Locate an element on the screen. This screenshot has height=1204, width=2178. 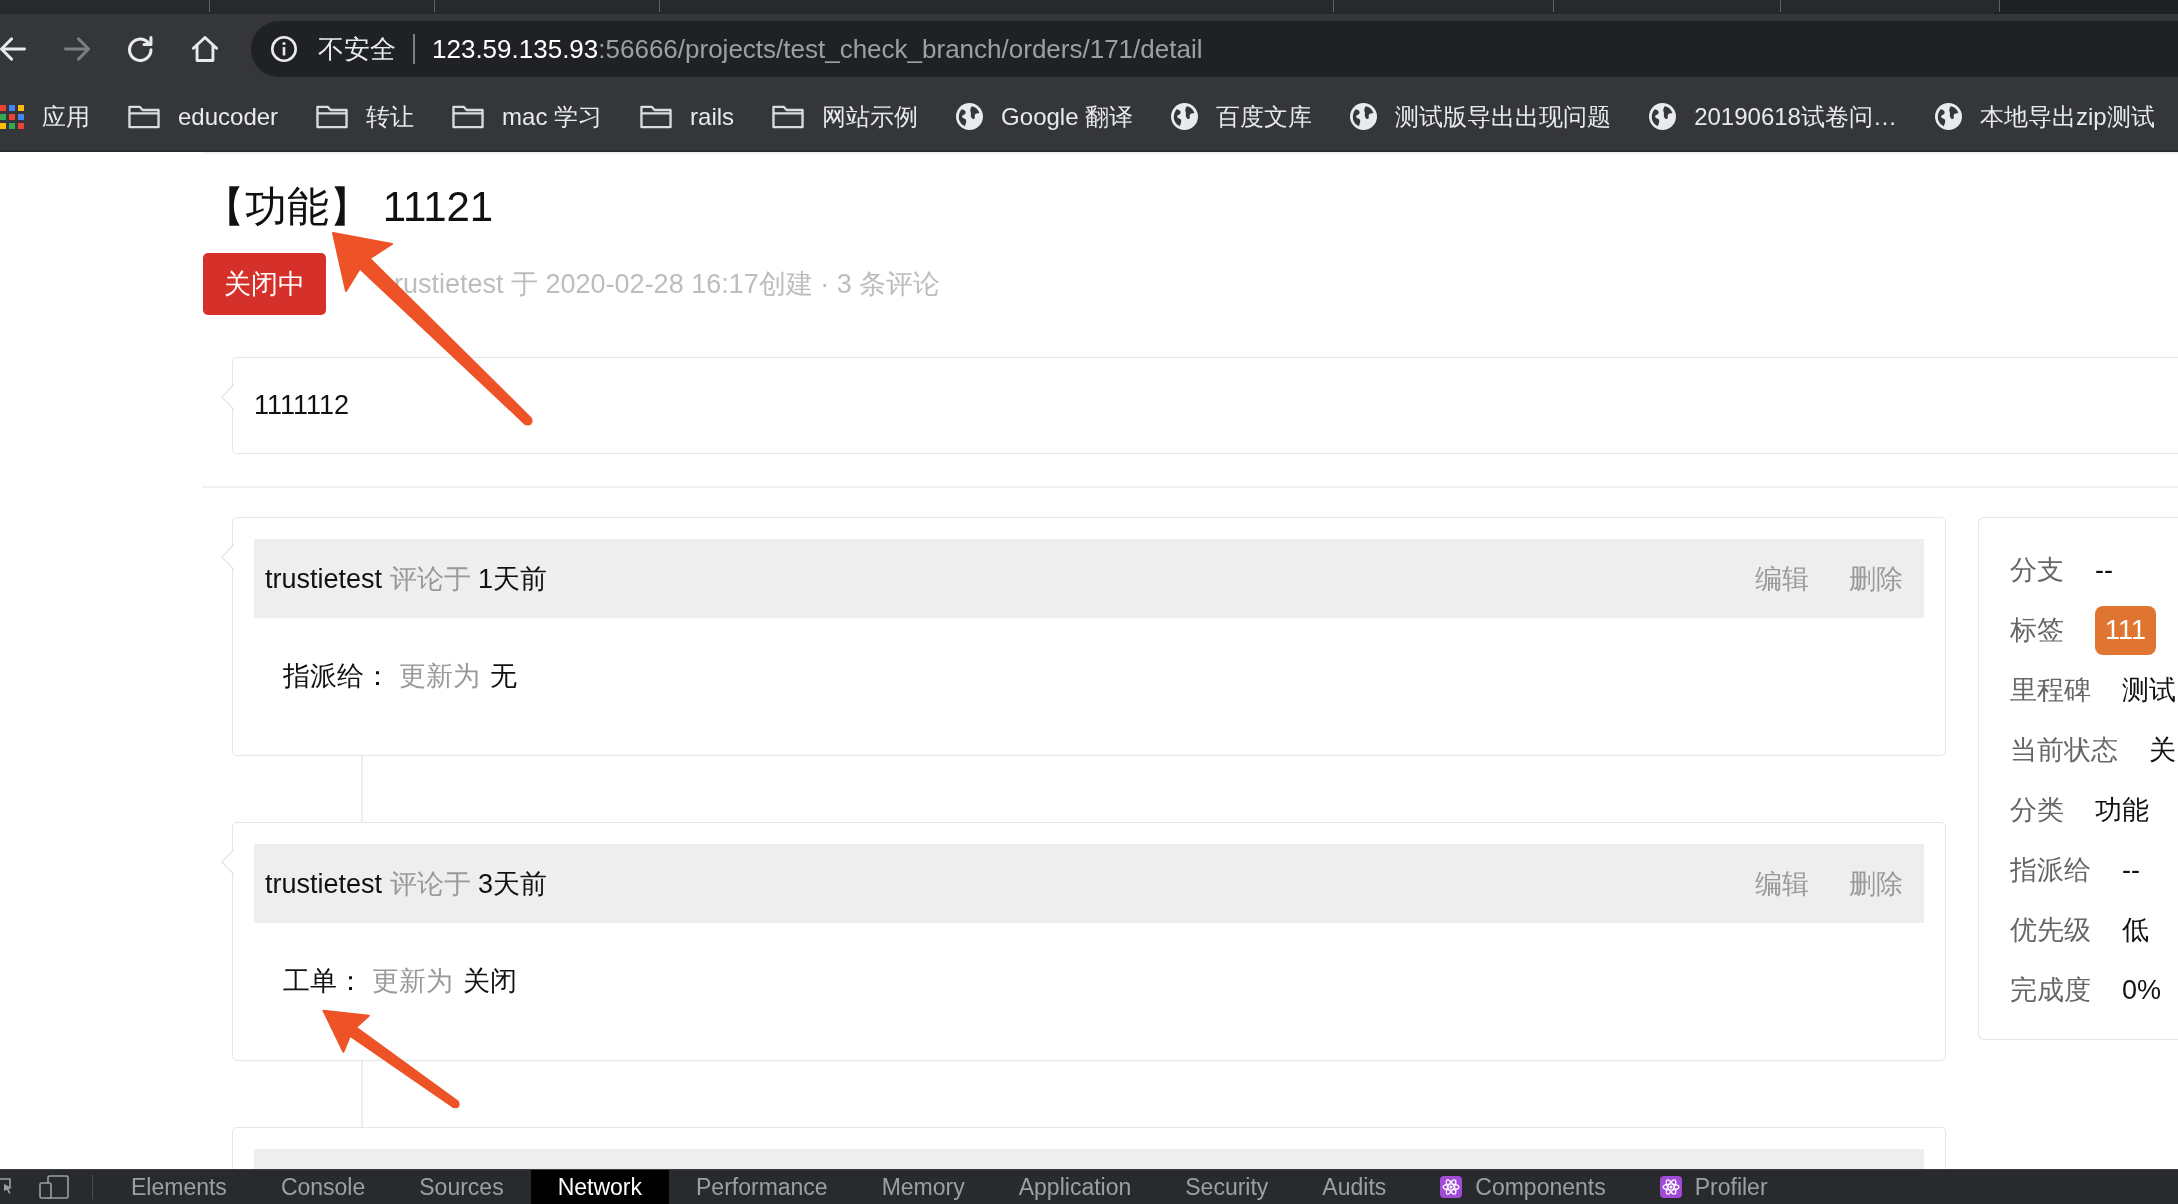
bookmark-item: educoder is located at coordinates (203, 116).